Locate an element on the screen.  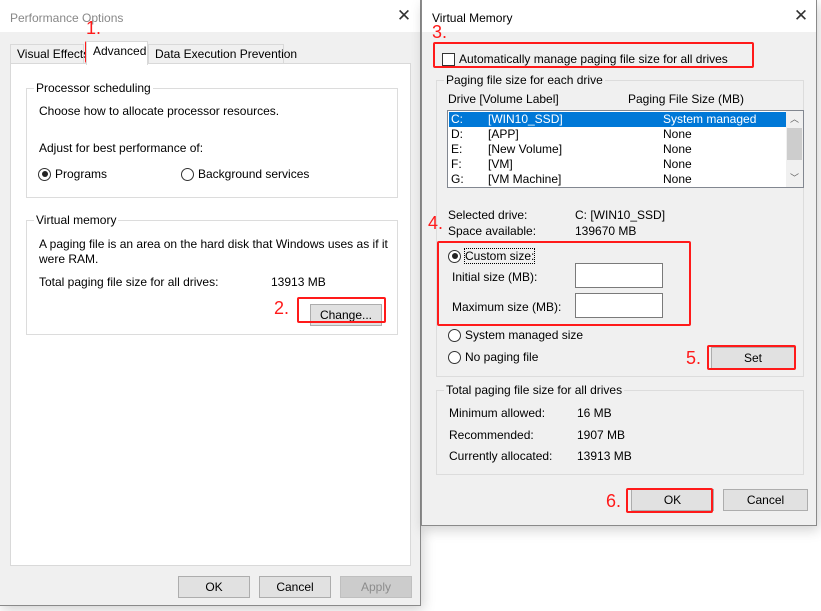
tab-data-execution-prevention: Data Execution Prevention is located at coordinates (222, 54).